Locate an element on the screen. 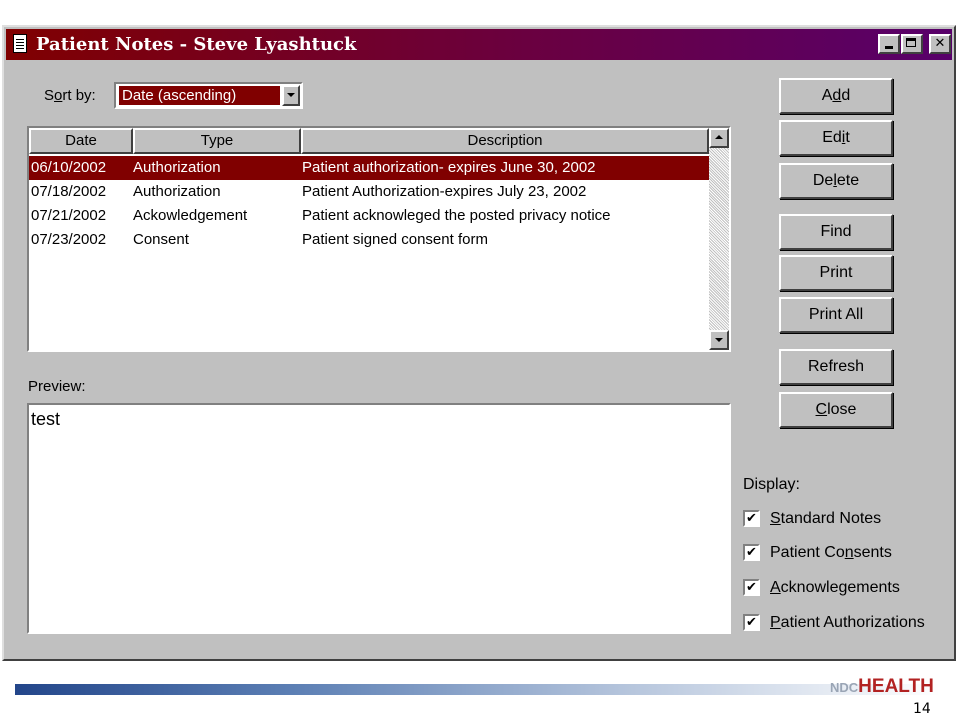  close-button: Close is located at coordinates (836, 410).